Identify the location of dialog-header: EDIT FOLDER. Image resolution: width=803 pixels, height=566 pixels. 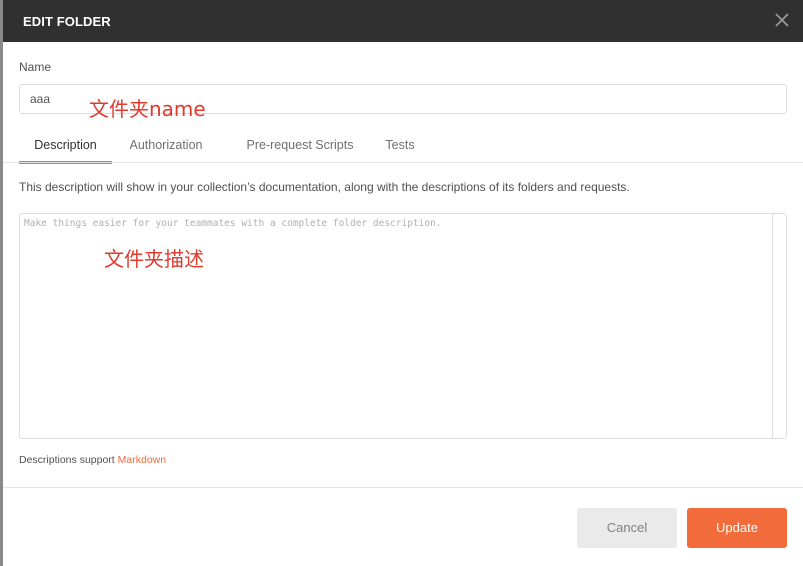
(403, 21).